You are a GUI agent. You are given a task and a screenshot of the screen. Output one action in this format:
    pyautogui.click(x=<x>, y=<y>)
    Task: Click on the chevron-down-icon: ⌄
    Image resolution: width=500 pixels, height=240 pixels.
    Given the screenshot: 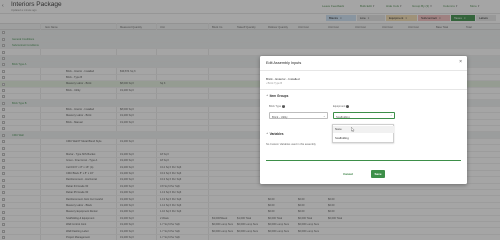 What is the action you would take?
    pyautogui.click(x=324, y=116)
    